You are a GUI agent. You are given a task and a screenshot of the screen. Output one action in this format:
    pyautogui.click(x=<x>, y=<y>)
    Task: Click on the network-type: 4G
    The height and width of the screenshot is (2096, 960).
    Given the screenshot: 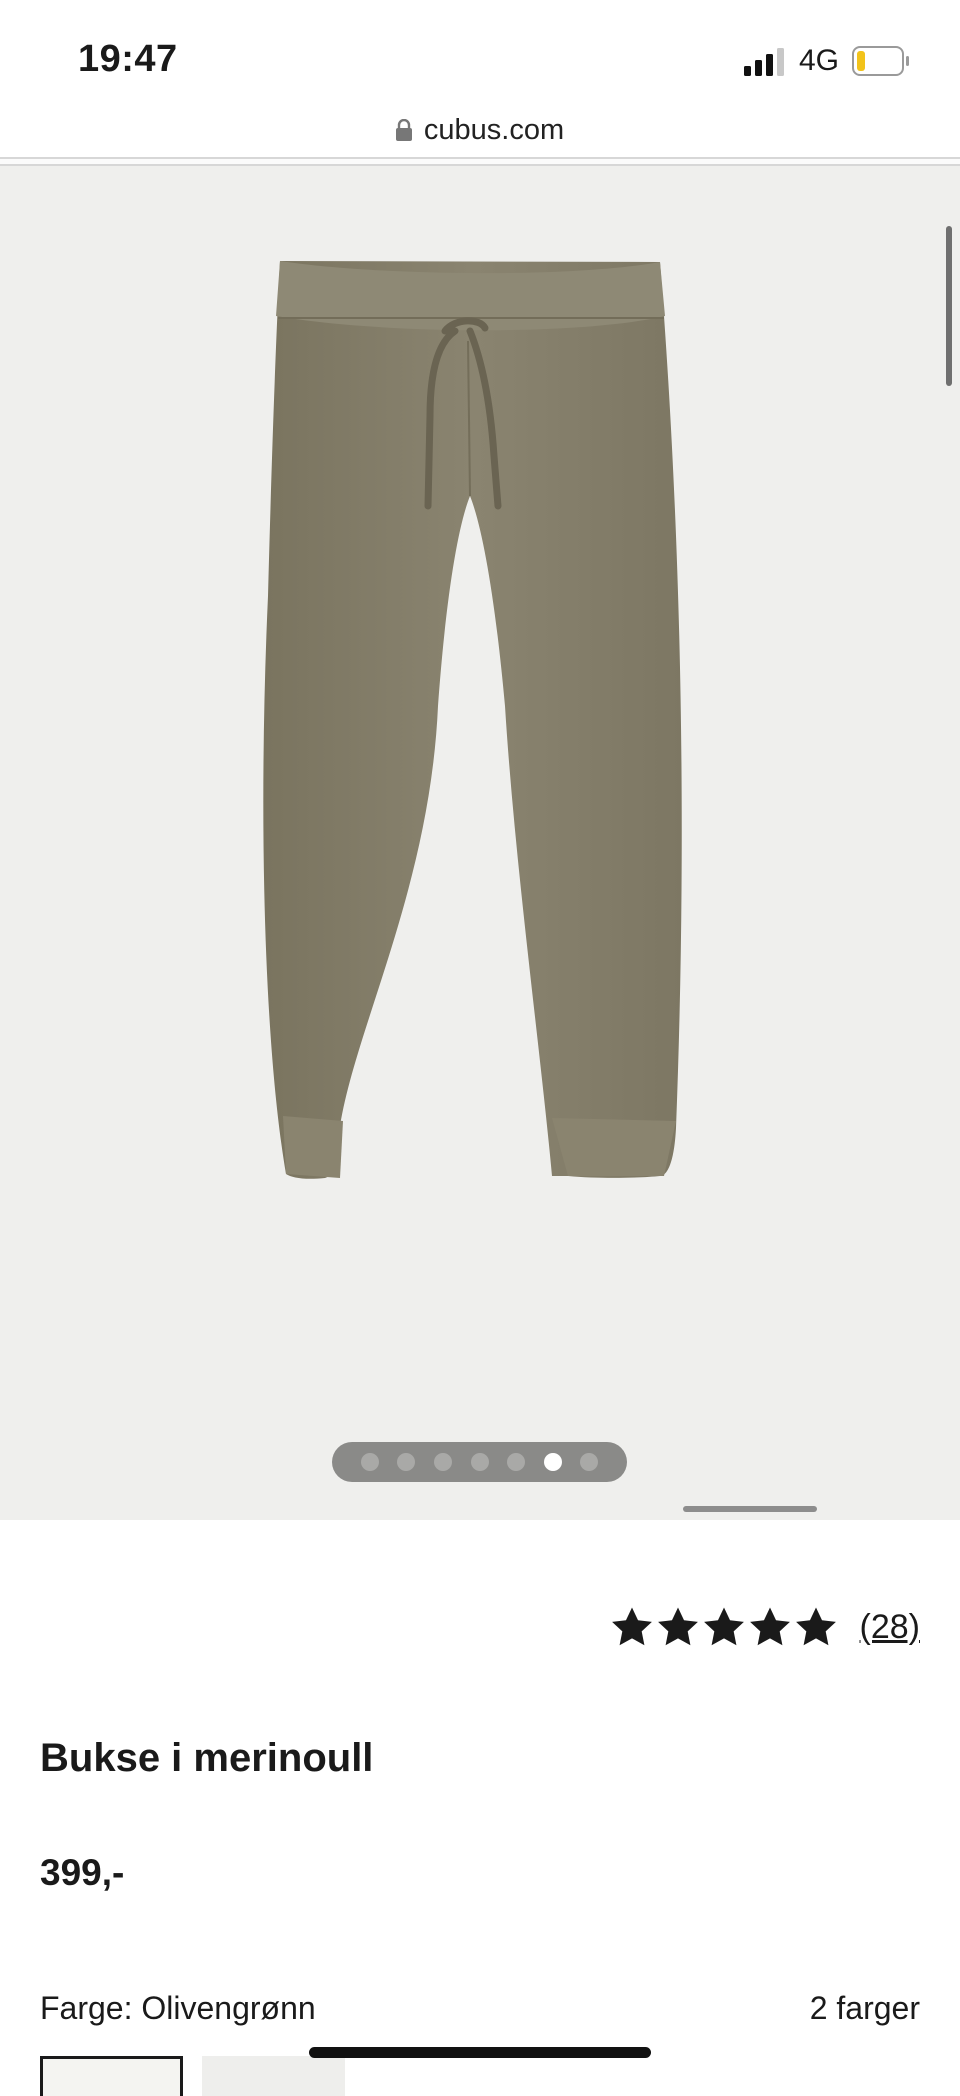 What is the action you would take?
    pyautogui.click(x=819, y=60)
    